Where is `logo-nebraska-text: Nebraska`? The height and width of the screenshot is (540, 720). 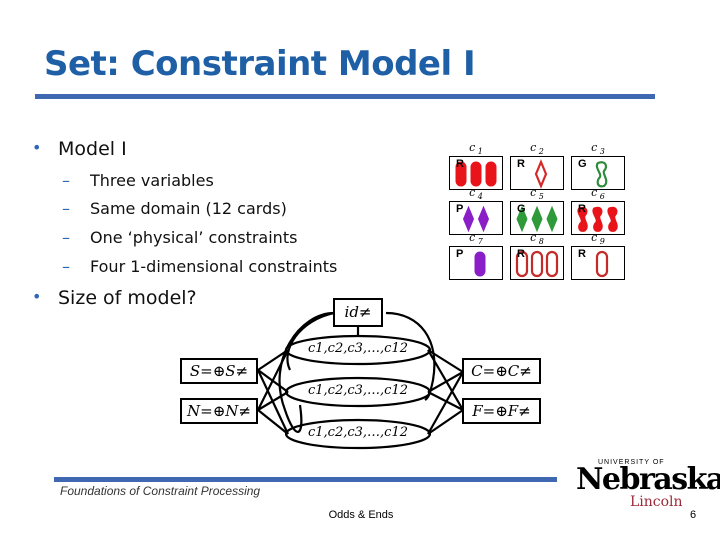
logo-nebraska-text: Nebraska is located at coordinates (648, 479).